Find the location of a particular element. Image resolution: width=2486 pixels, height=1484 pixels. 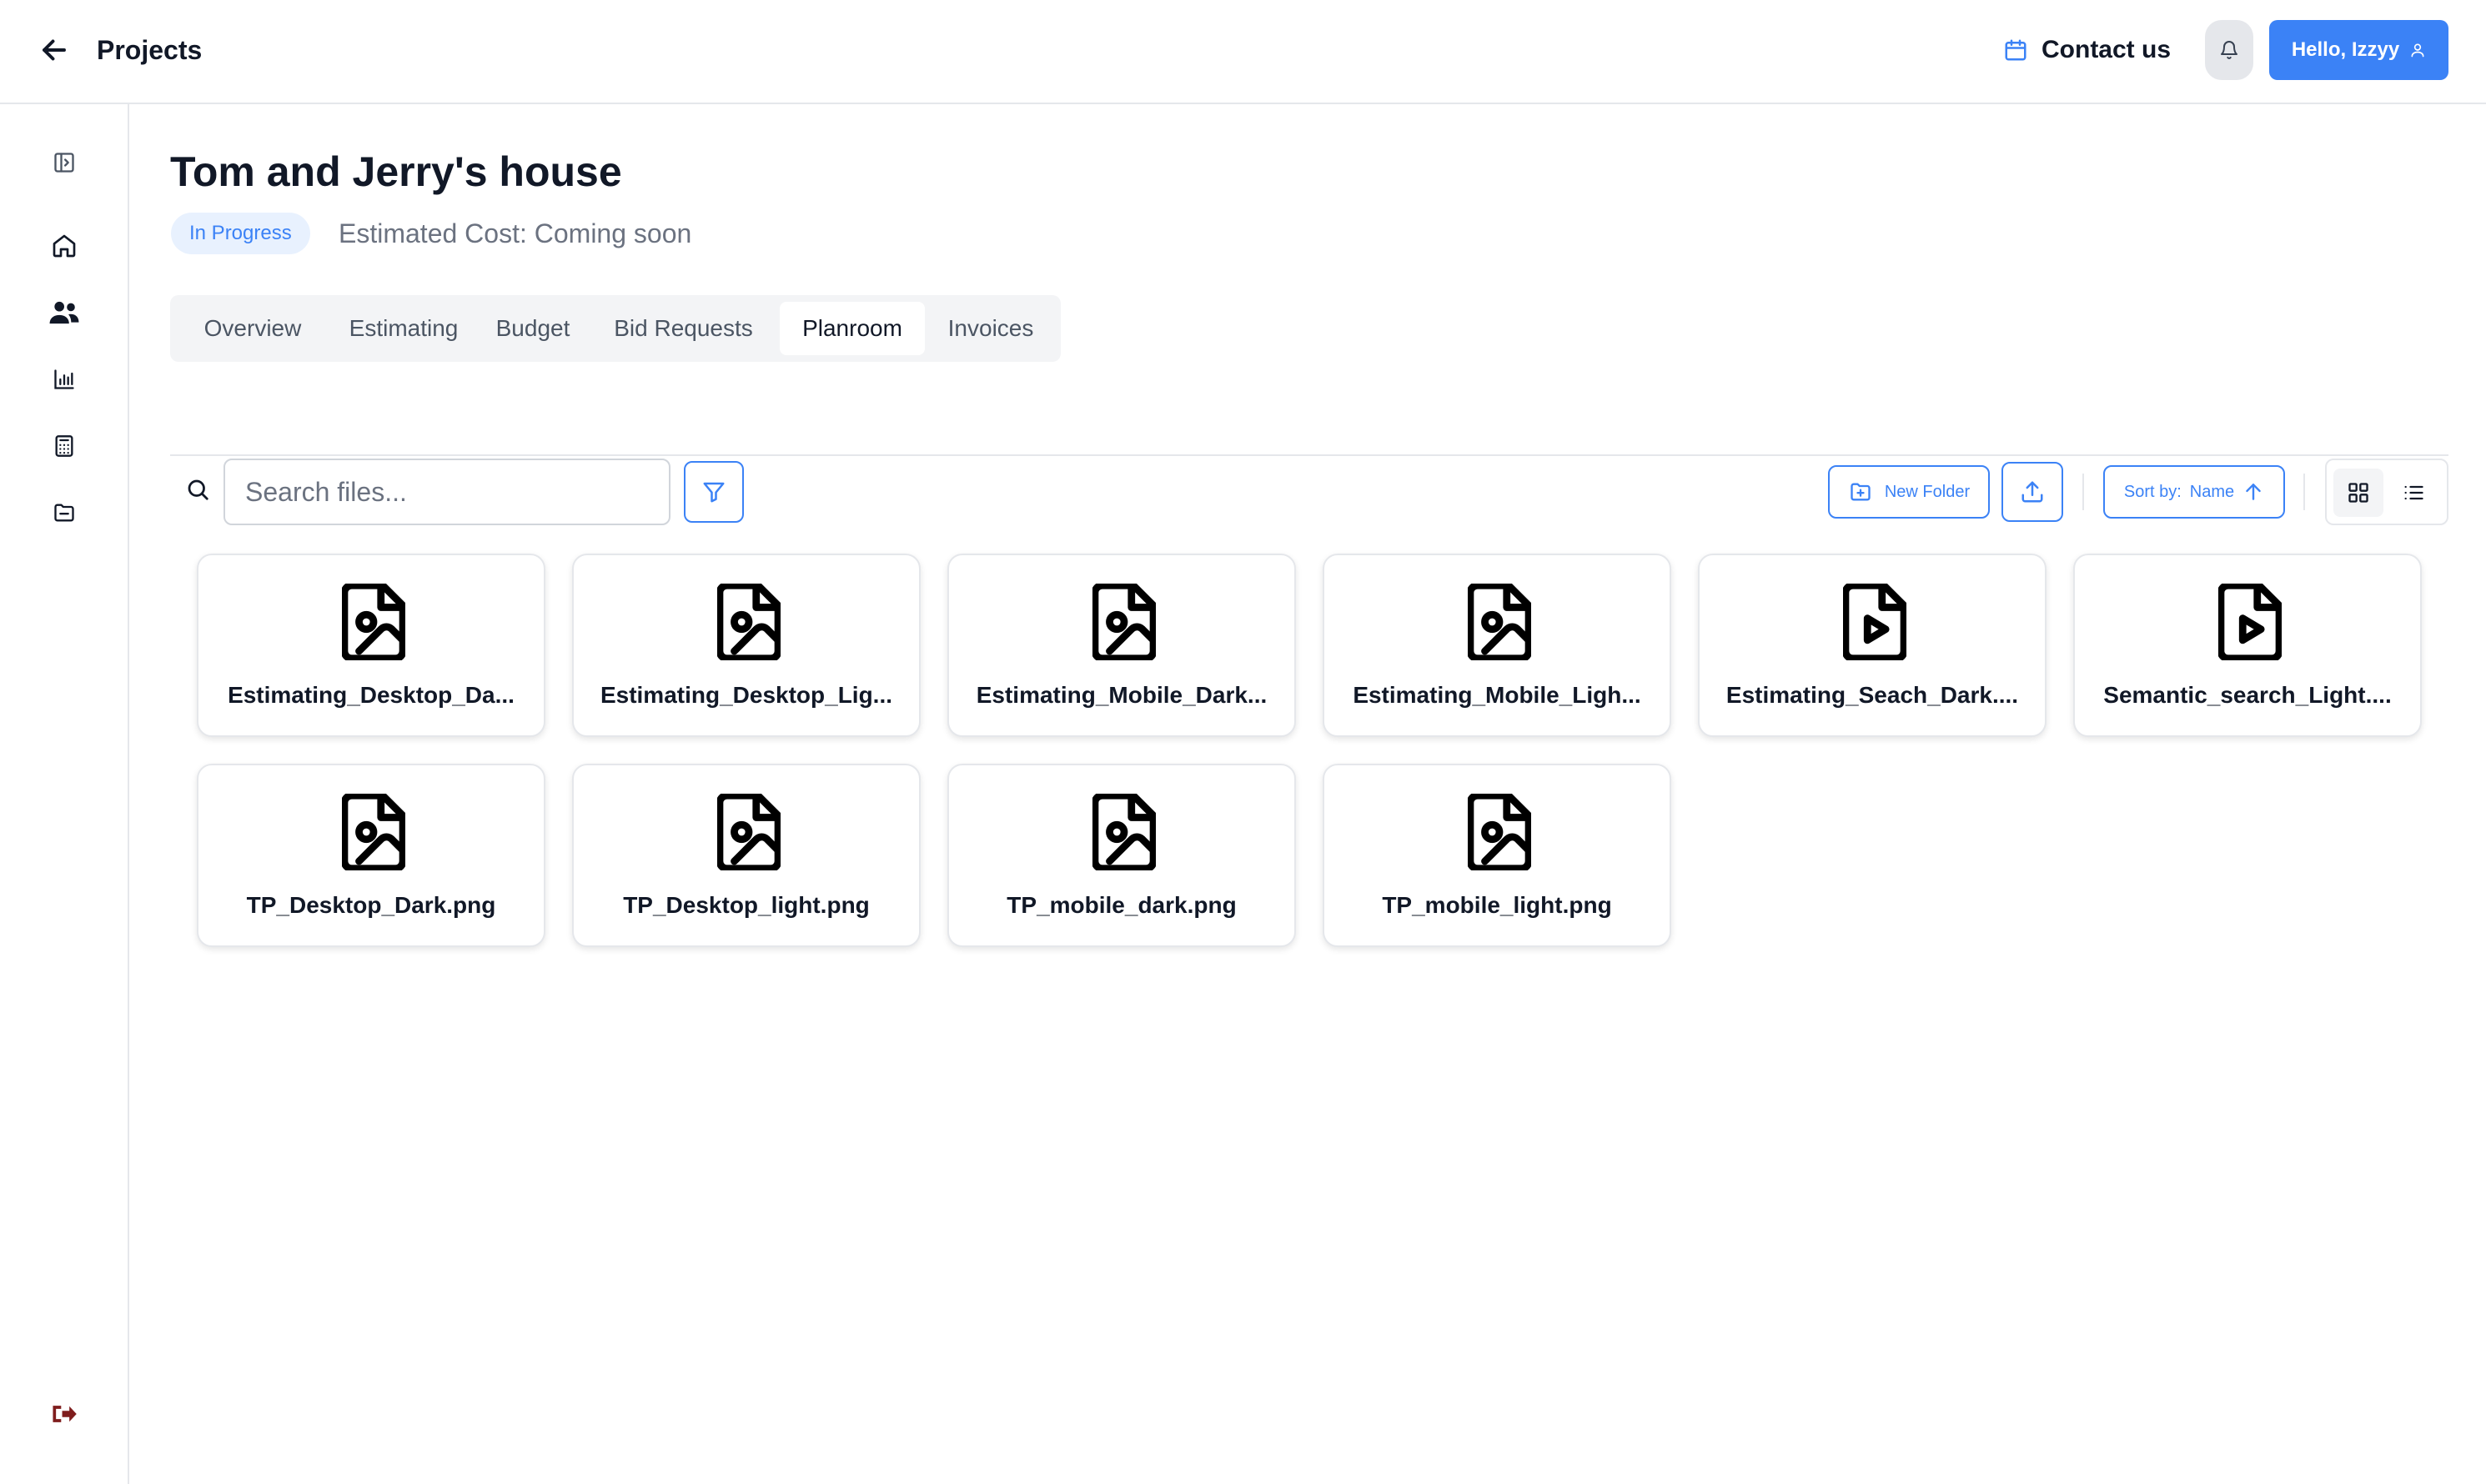

tab-budget: Budget is located at coordinates (533, 328).